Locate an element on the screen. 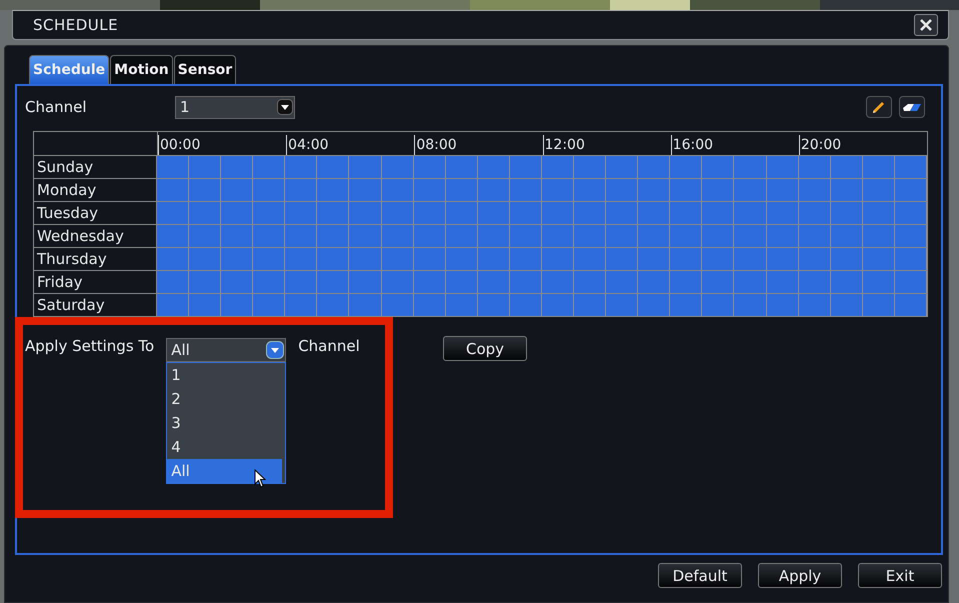 The height and width of the screenshot is (603, 959). dropdown-option: All is located at coordinates (224, 471).